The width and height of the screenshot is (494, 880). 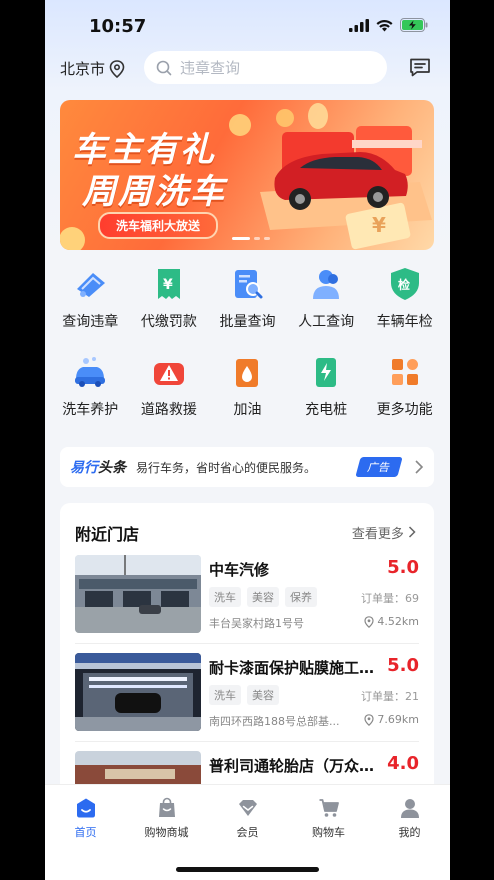 What do you see at coordinates (398, 621) in the screenshot?
I see `store-distance-value: 4.52km` at bounding box center [398, 621].